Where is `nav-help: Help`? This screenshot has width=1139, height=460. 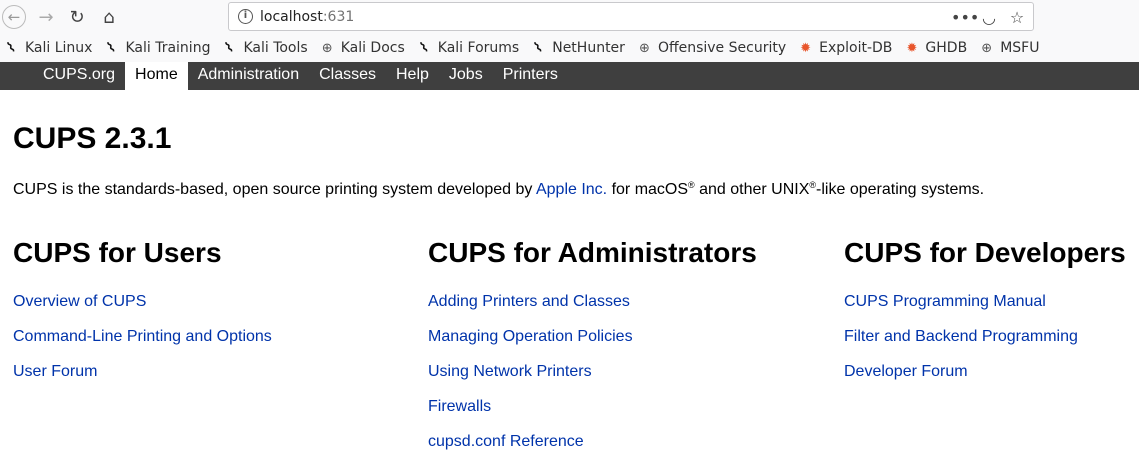 nav-help: Help is located at coordinates (412, 76).